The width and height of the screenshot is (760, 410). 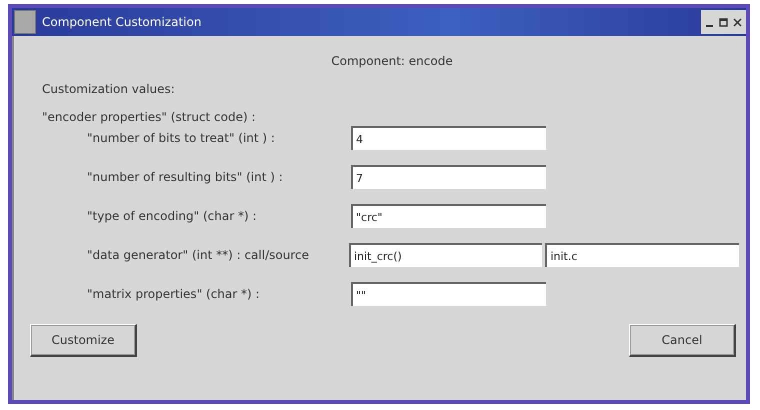 What do you see at coordinates (448, 294) in the screenshot?
I see `text-field: ""` at bounding box center [448, 294].